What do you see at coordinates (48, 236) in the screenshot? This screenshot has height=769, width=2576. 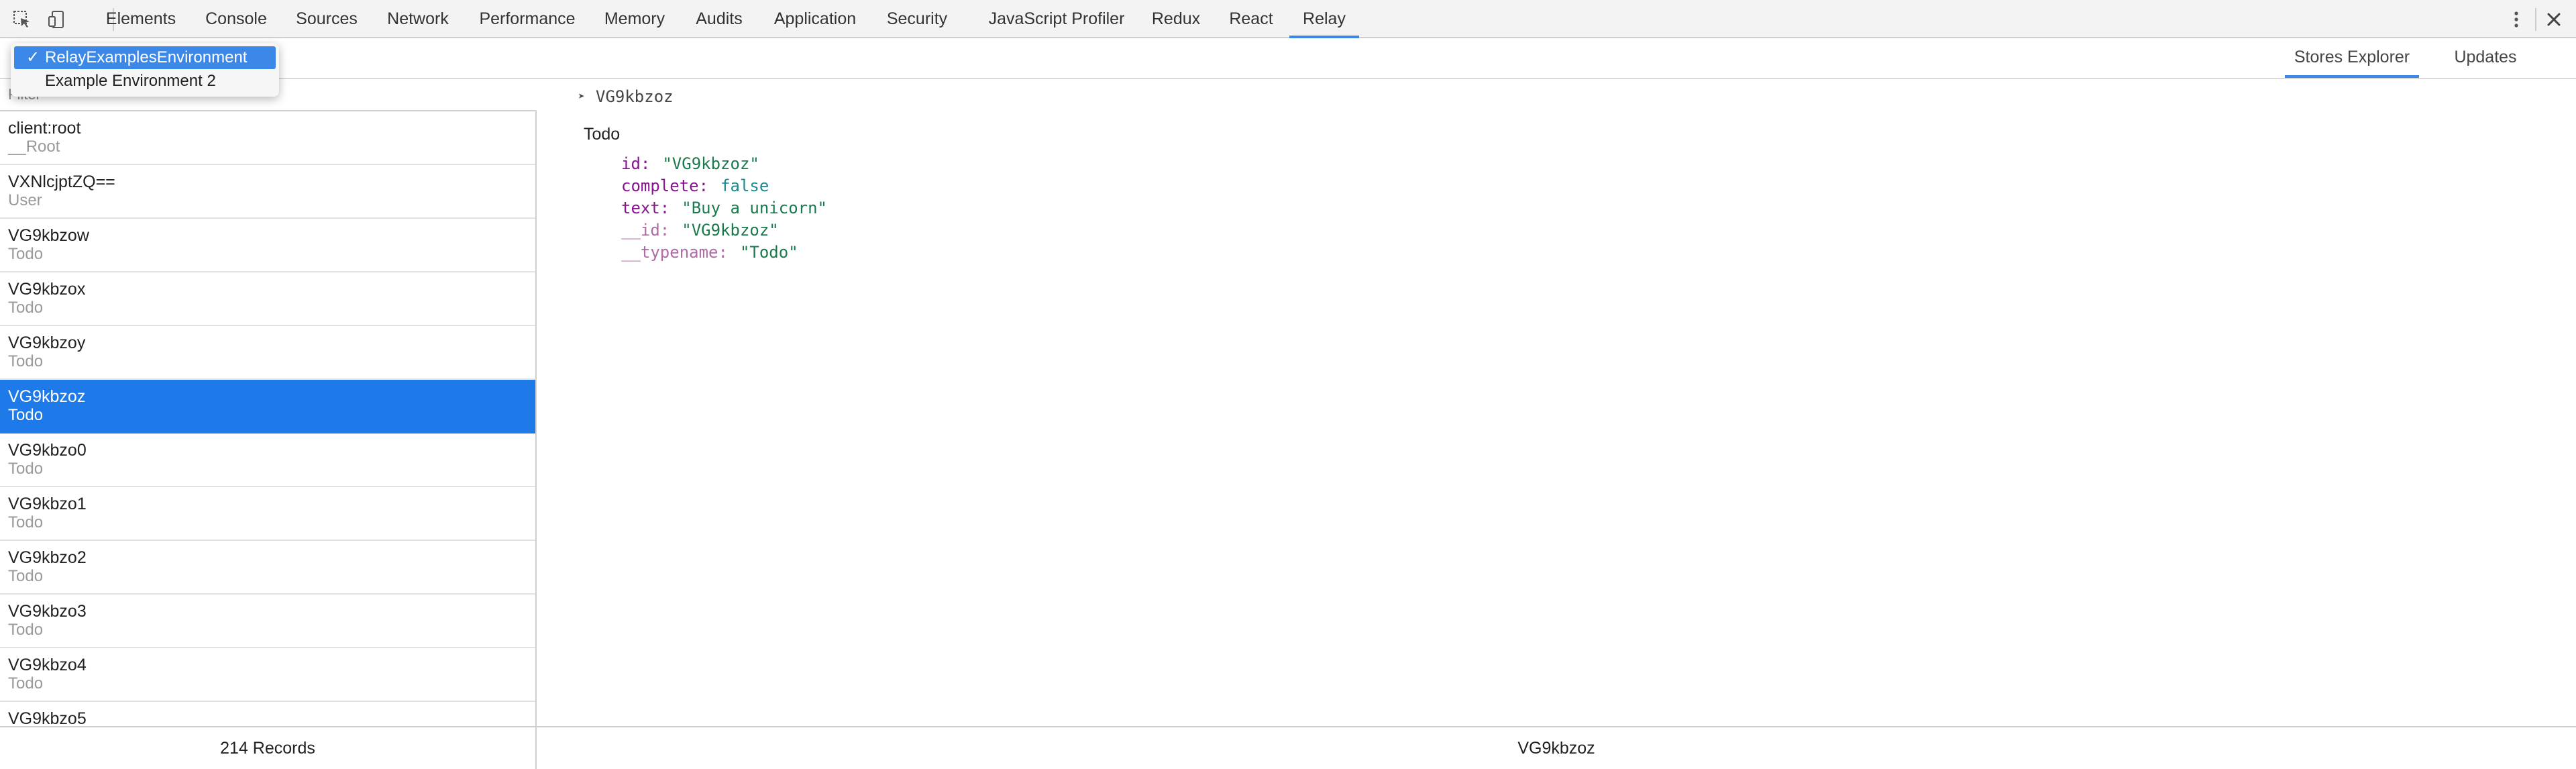 I see `record-id: VG9kbzow` at bounding box center [48, 236].